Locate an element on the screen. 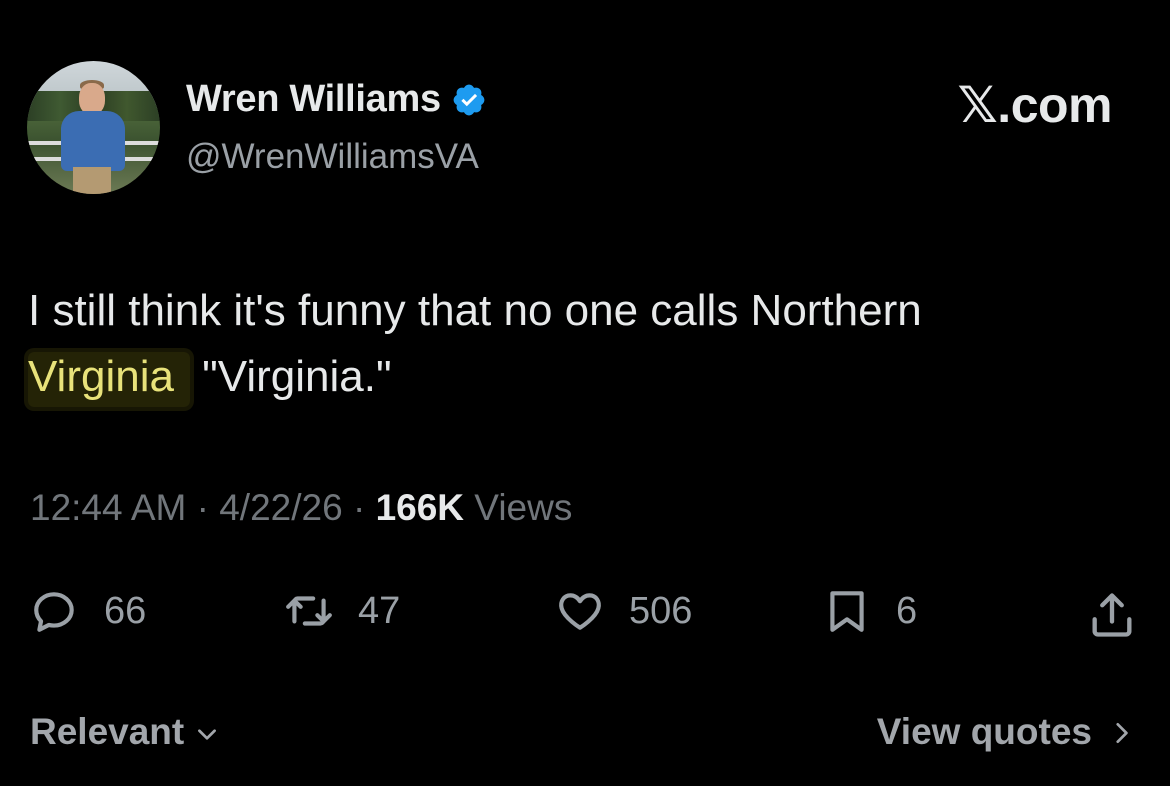 This screenshot has width=1170, height=786. avatar-body is located at coordinates (93, 141).